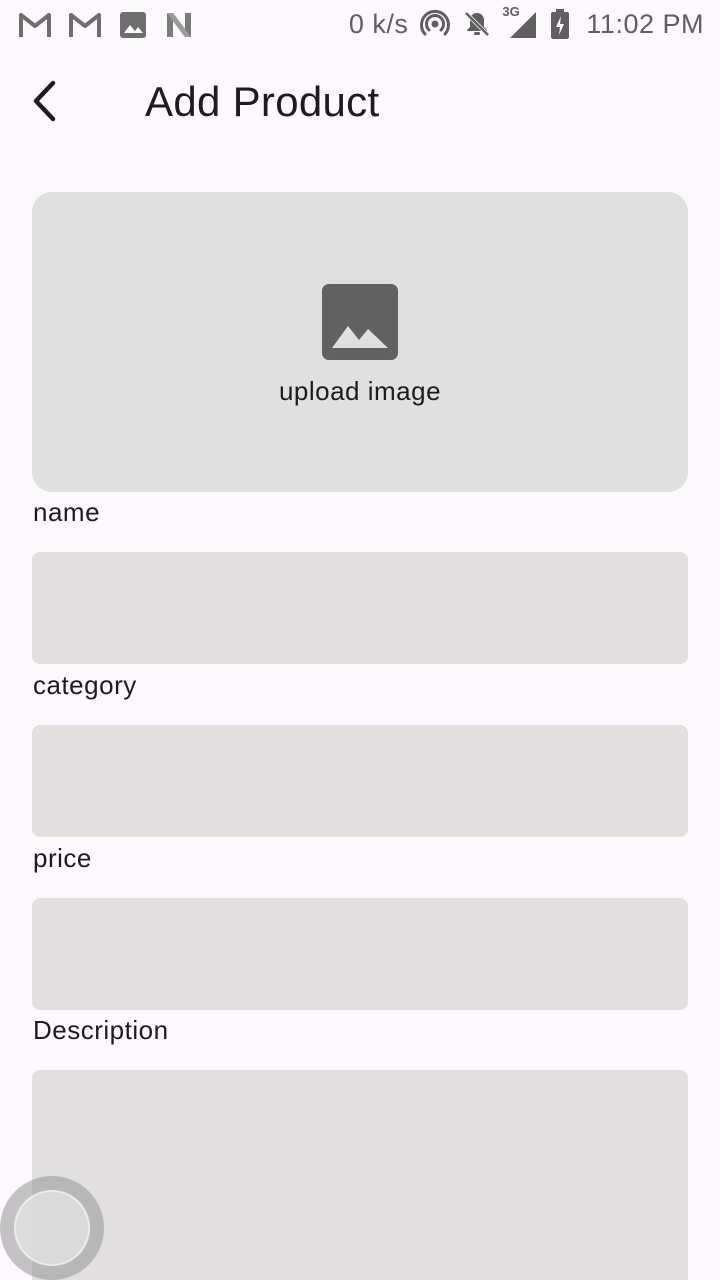 The image size is (720, 1280). I want to click on n-logo-icon, so click(179, 25).